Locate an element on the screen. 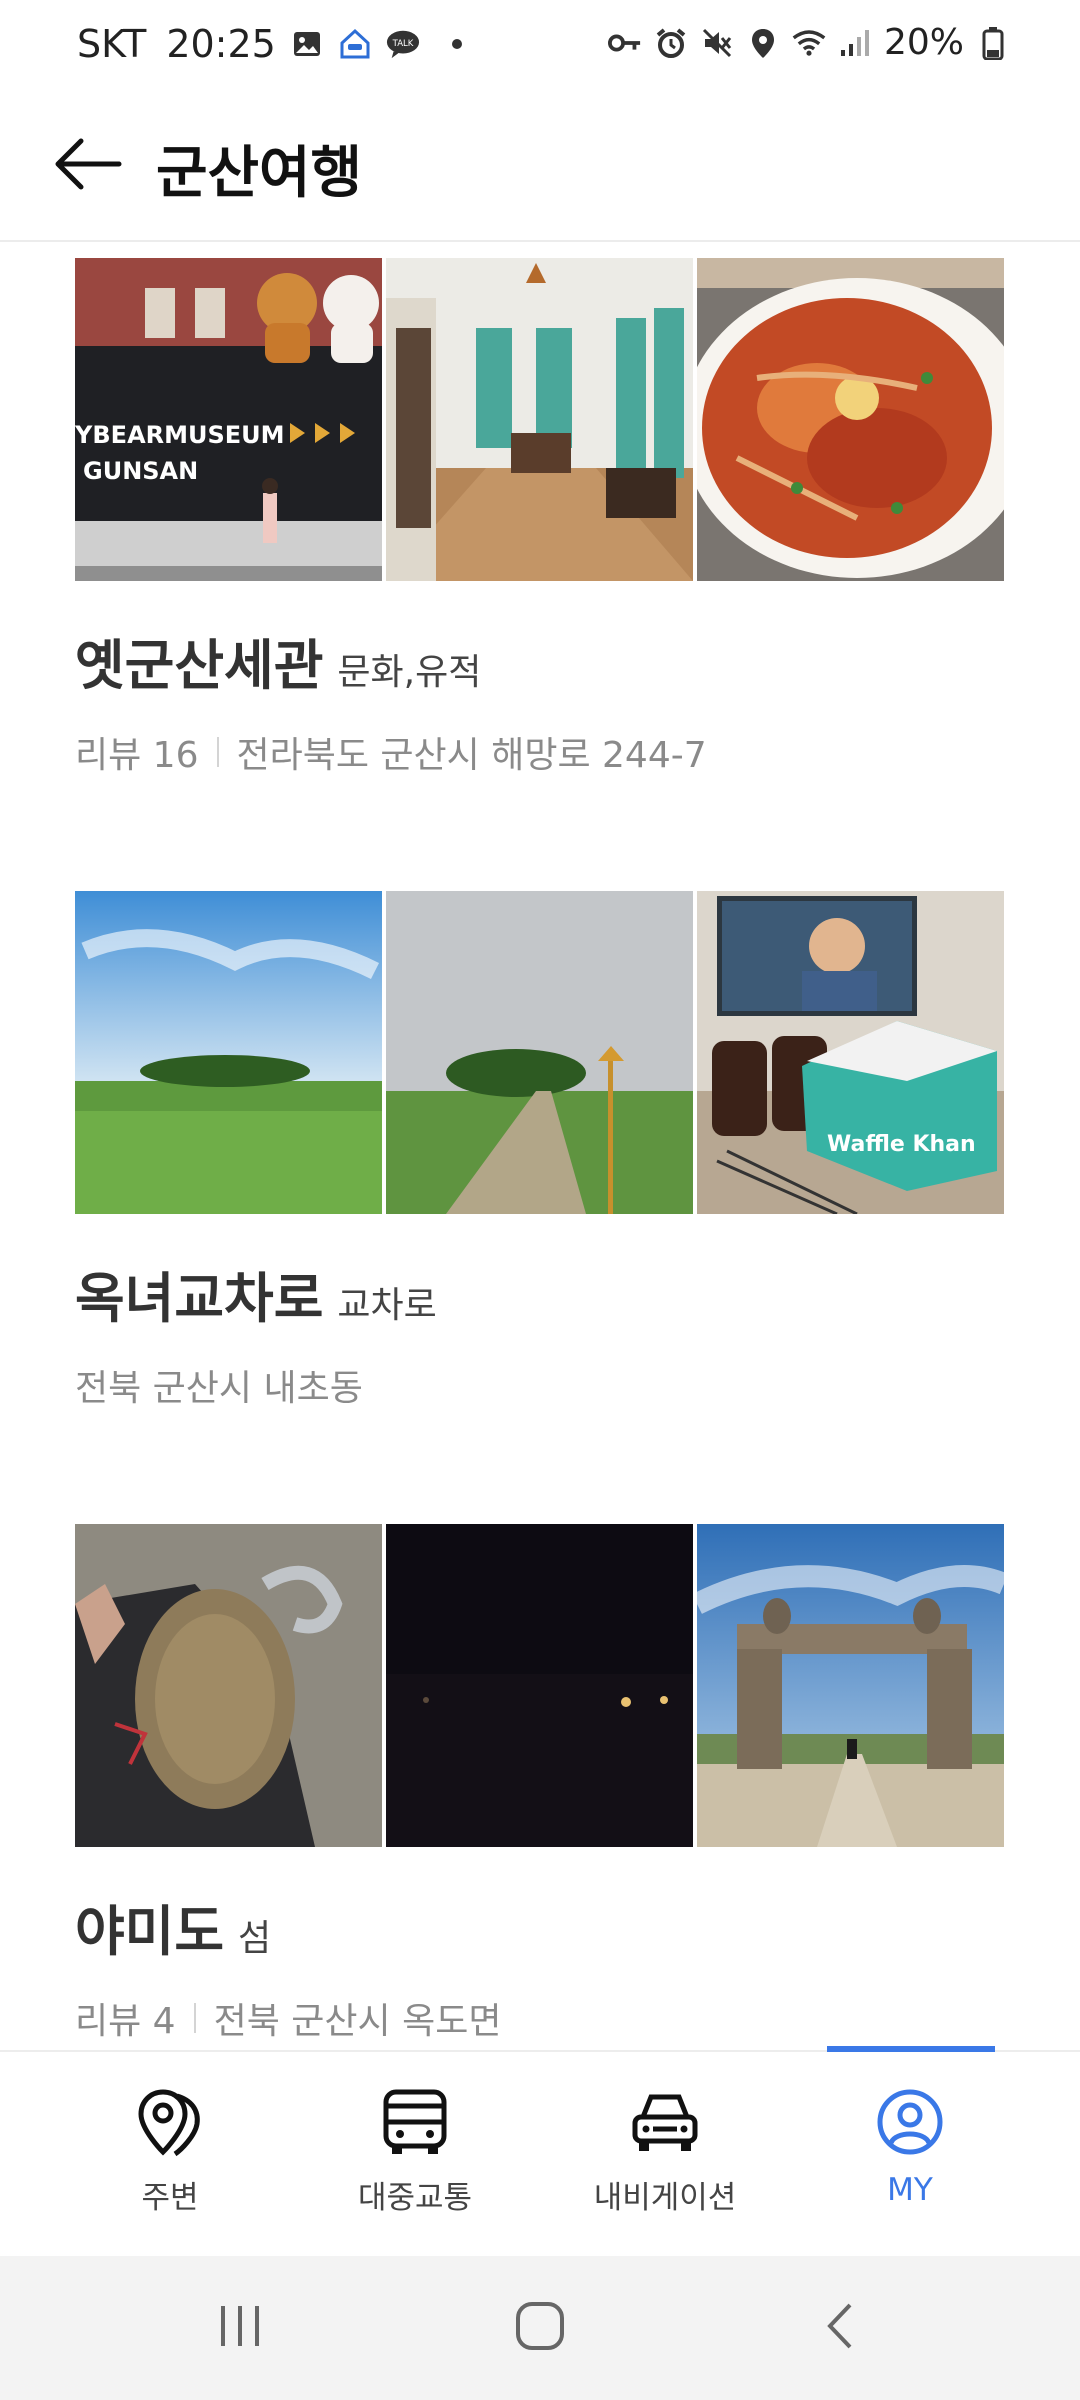  place-title-row: 옛군산세관 문화,유적 is located at coordinates (540, 660).